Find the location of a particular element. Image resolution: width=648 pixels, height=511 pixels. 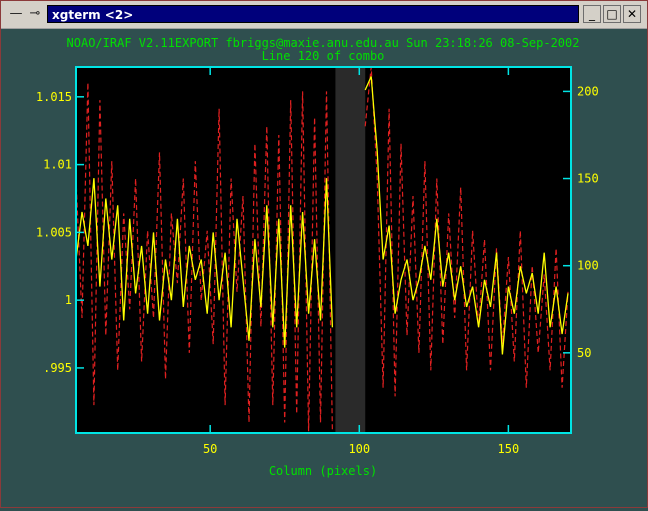

title-bar: — ⊸ xgterm <2> _ □ ✕ is located at coordinates (324, 15).